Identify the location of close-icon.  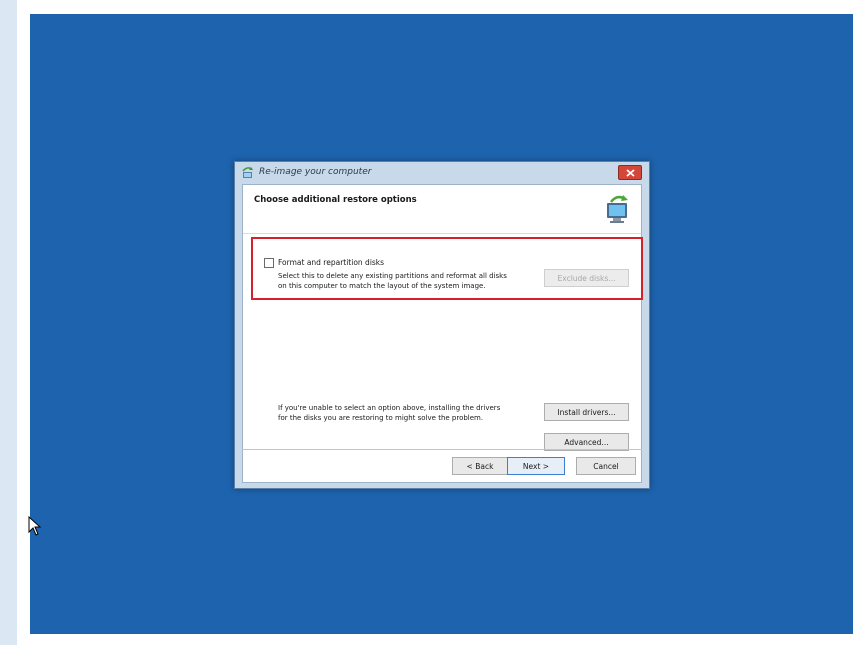
(630, 173).